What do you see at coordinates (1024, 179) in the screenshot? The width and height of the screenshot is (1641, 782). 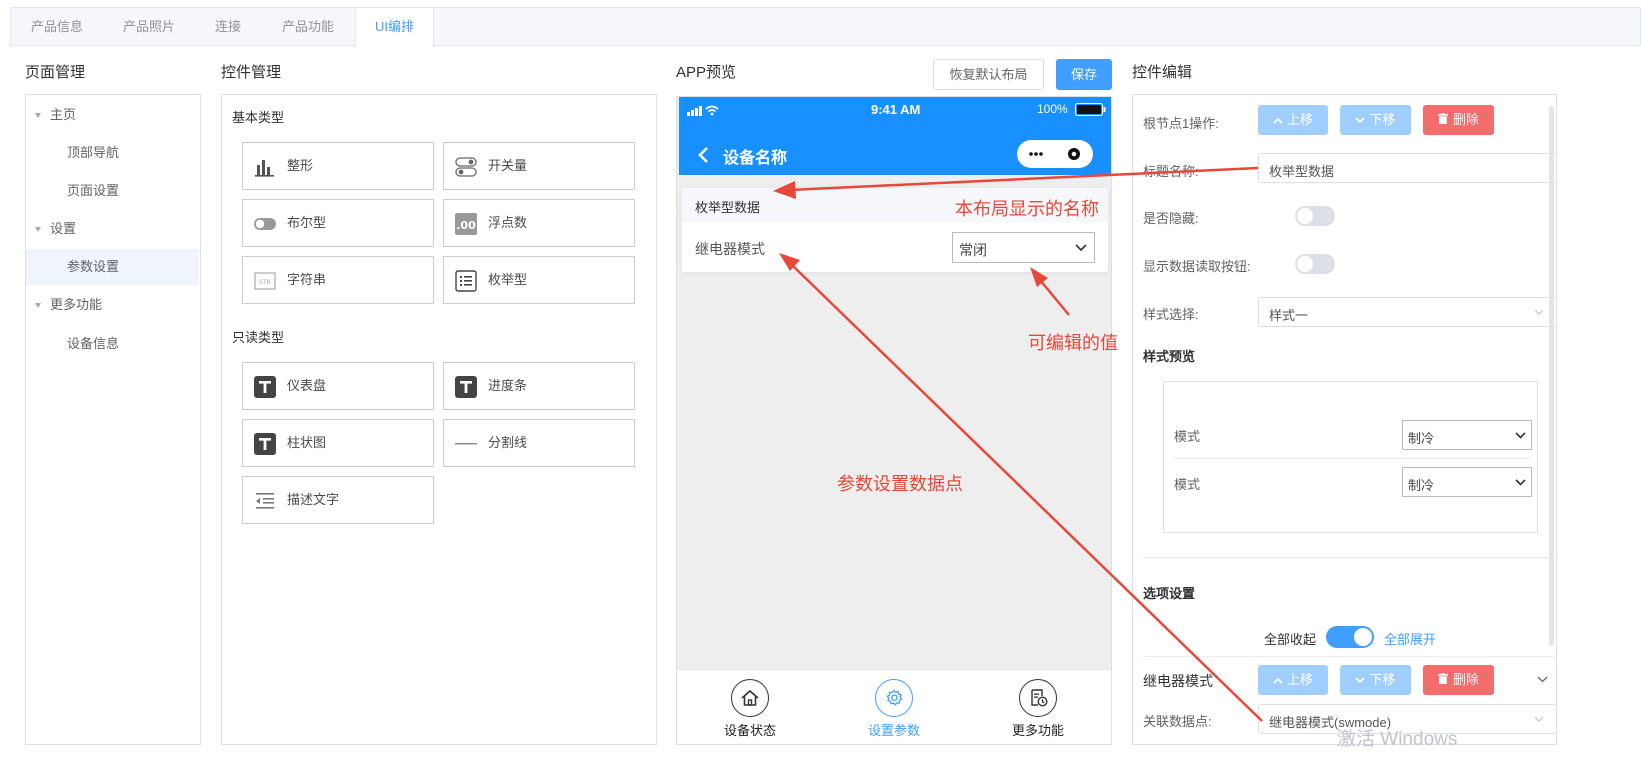 I see `arrow-to-card-title` at bounding box center [1024, 179].